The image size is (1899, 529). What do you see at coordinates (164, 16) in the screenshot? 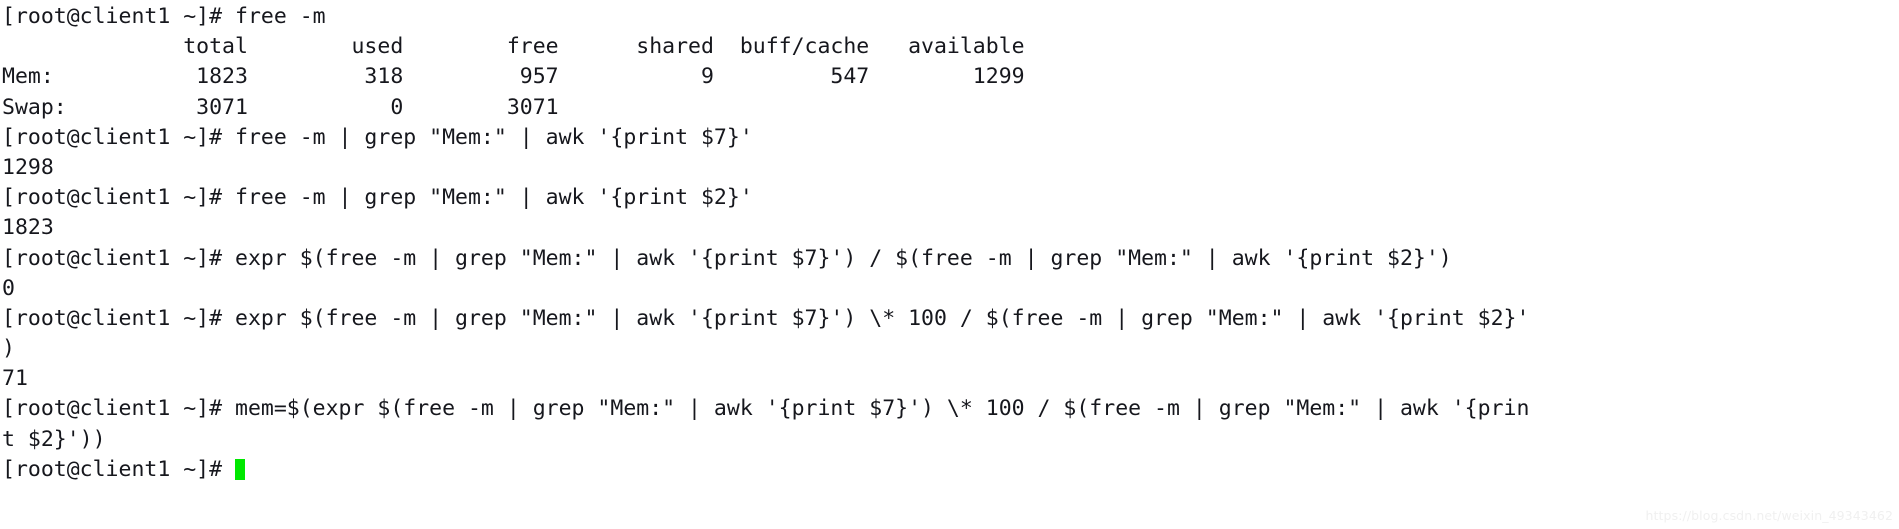
I see `terminal-line: [root@client1 ~]# free -m` at bounding box center [164, 16].